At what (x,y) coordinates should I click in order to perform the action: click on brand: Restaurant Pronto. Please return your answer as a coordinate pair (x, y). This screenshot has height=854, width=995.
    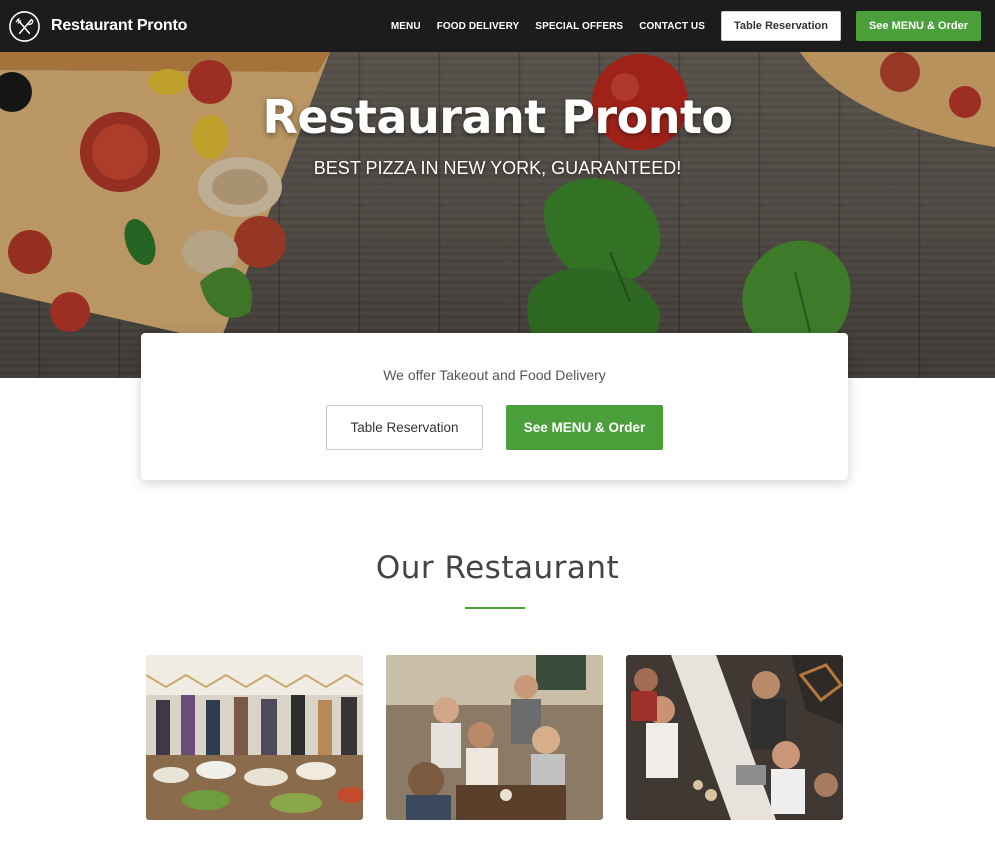
    Looking at the image, I should click on (97, 26).